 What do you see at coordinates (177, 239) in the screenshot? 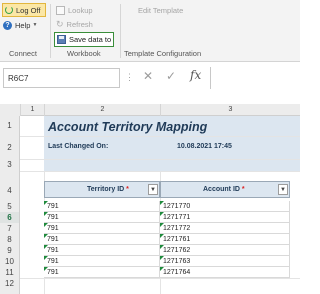
I see `cell-value: 1271761` at bounding box center [177, 239].